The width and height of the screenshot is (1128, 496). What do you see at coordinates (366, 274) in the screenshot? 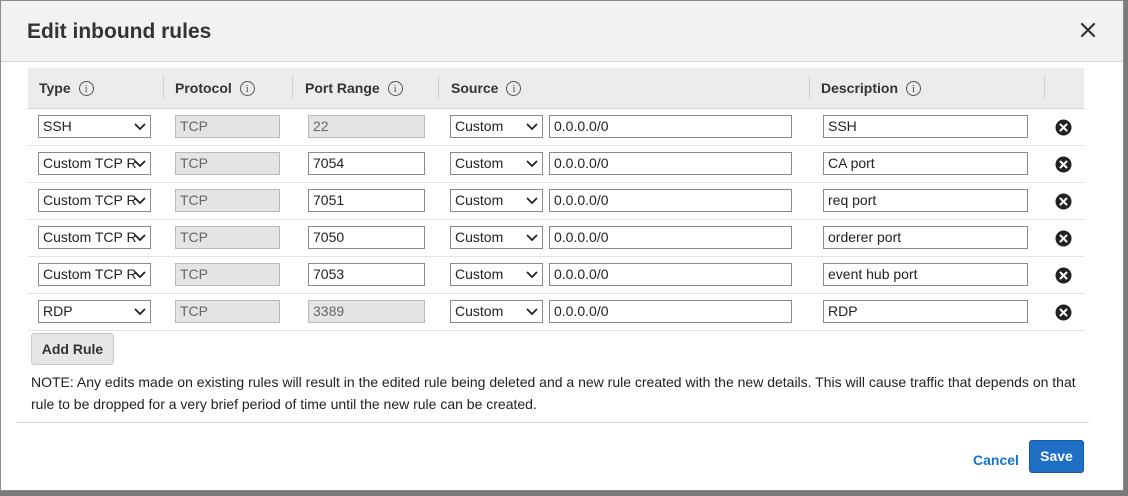
I see `port-range-input: 7053` at bounding box center [366, 274].